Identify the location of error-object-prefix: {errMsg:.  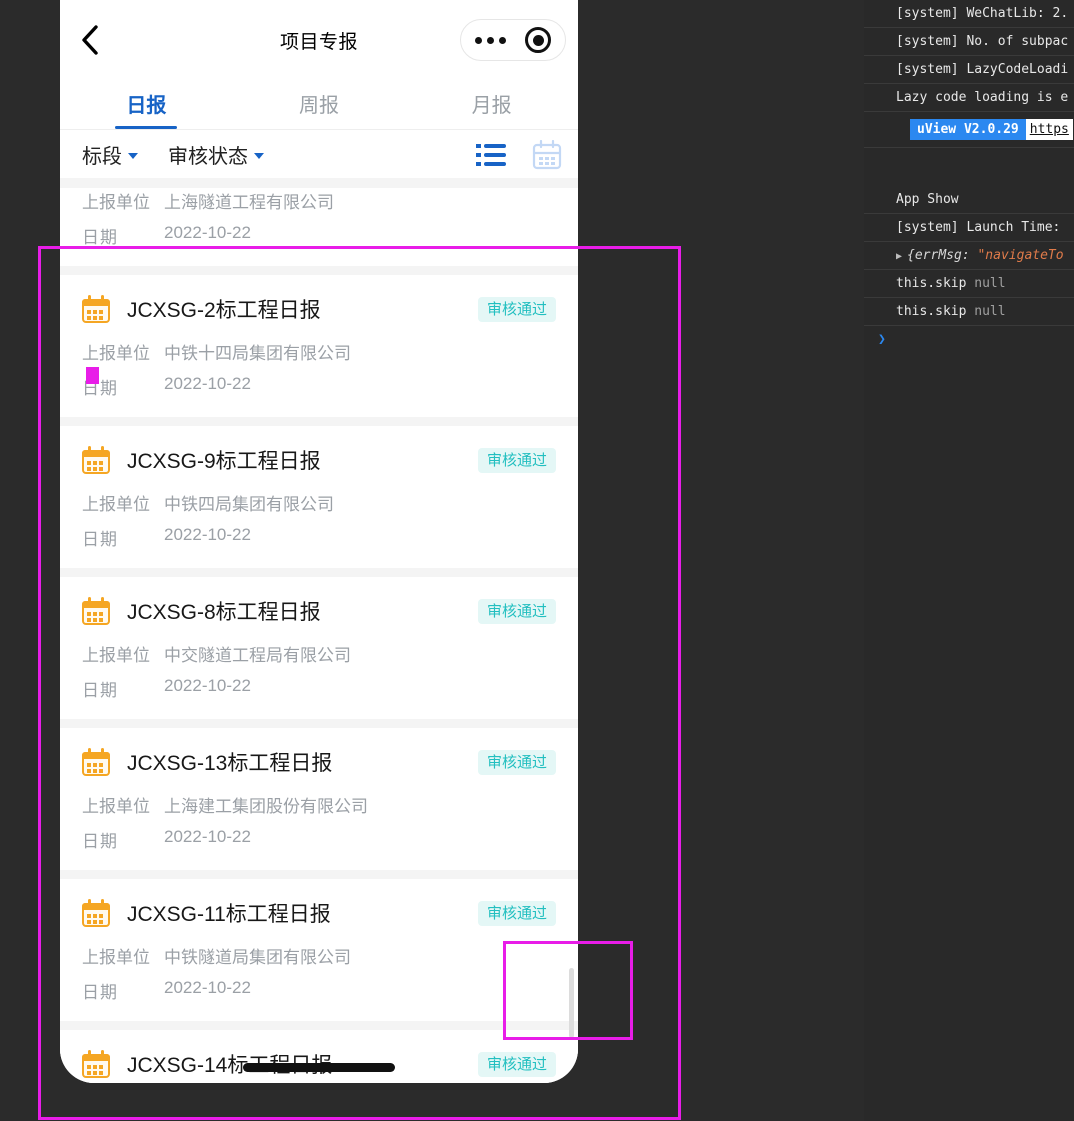
(942, 255).